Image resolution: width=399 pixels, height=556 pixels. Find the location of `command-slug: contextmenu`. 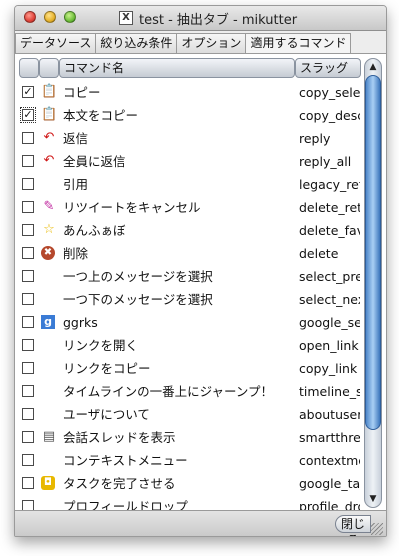

command-slug: contextmenu is located at coordinates (329, 460).